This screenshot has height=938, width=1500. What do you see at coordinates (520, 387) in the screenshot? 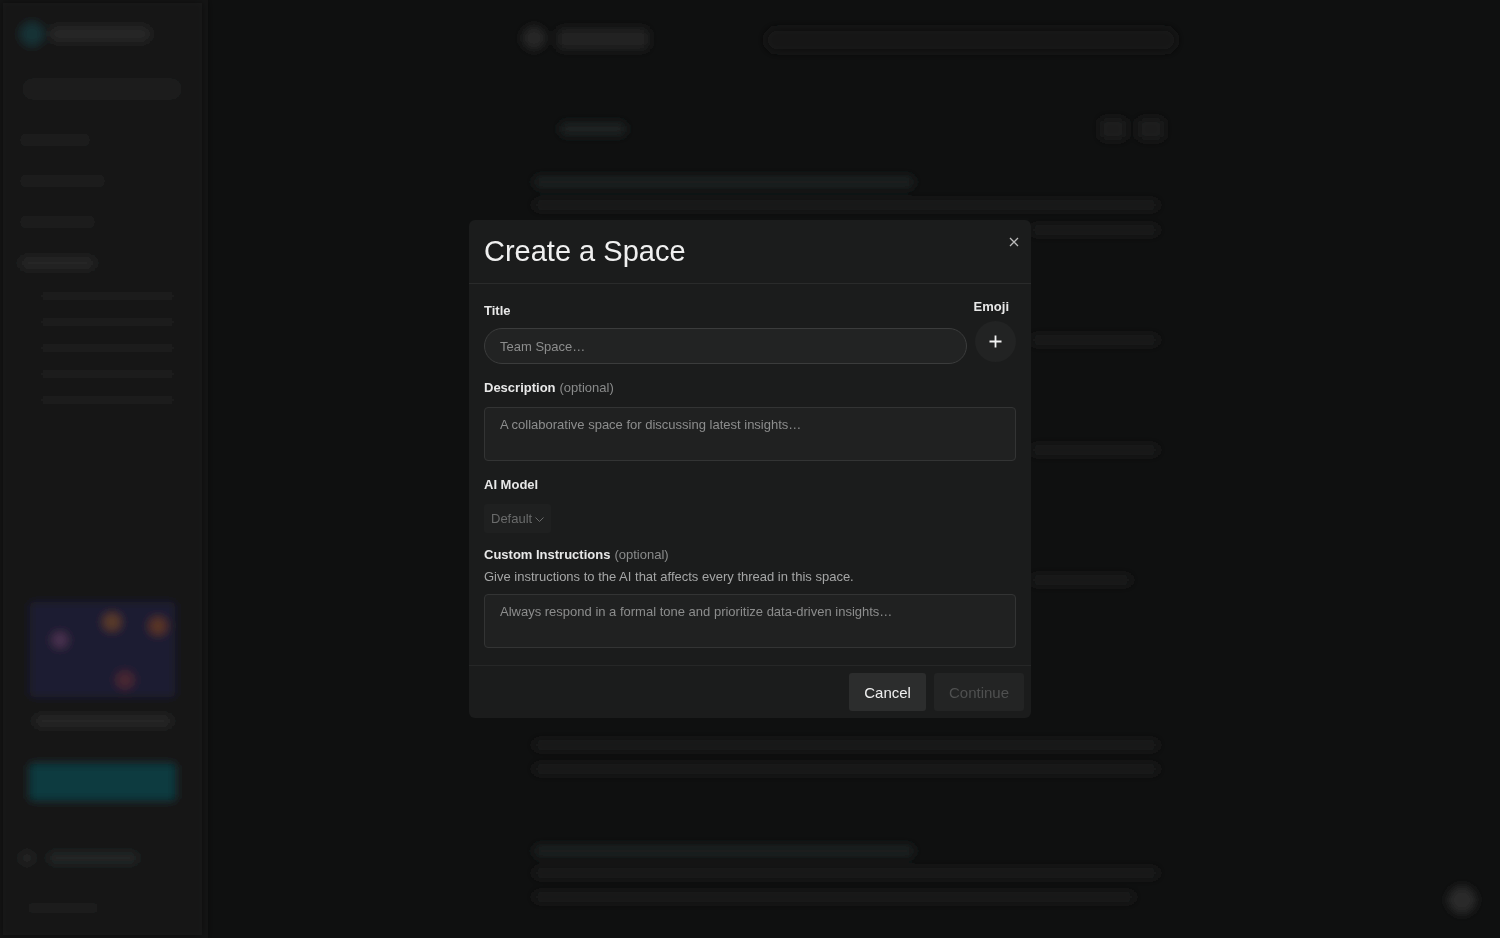
I see `field-label: Description` at bounding box center [520, 387].